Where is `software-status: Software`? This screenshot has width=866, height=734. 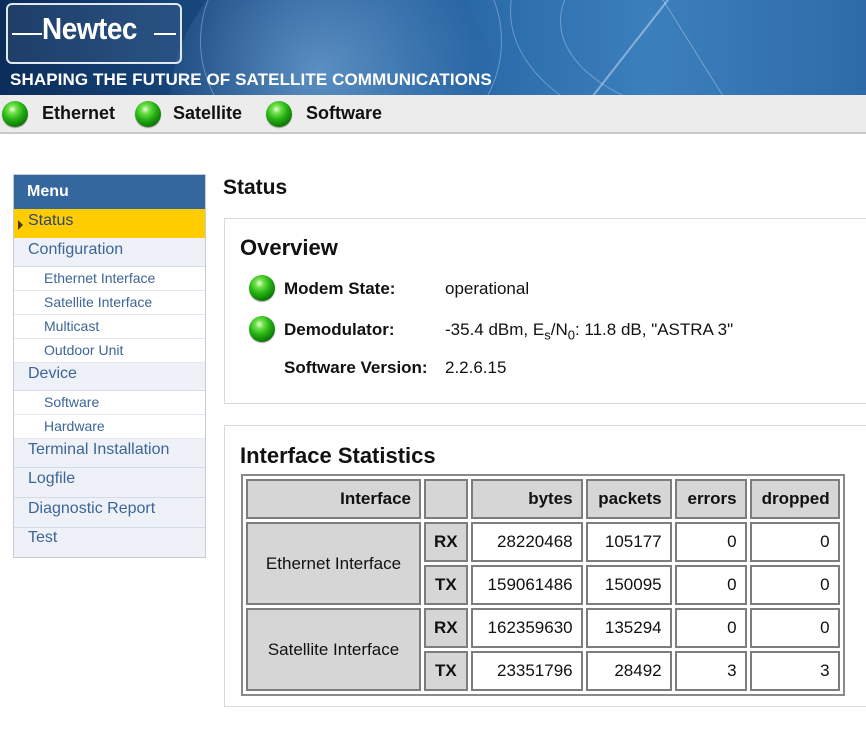
software-status: Software is located at coordinates (324, 113).